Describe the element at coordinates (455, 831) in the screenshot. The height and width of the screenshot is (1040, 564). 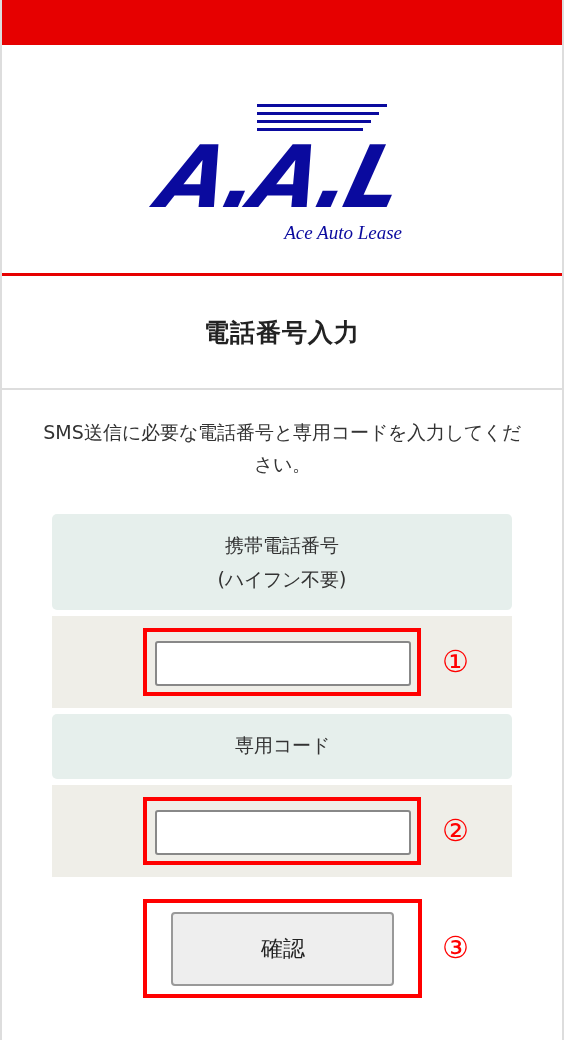
I see `annotation-number: ②` at that location.